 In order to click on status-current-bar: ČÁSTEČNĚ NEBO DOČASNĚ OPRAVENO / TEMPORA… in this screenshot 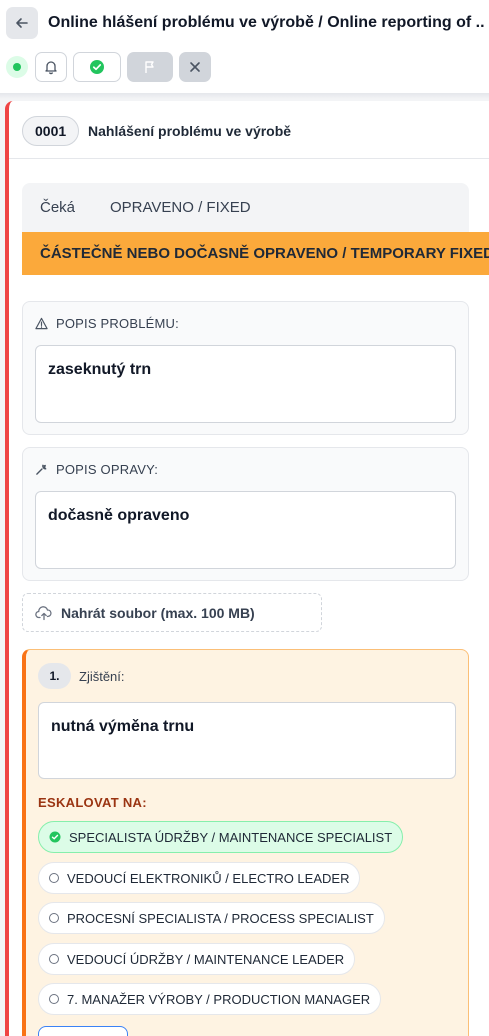, I will do `click(255, 253)`.